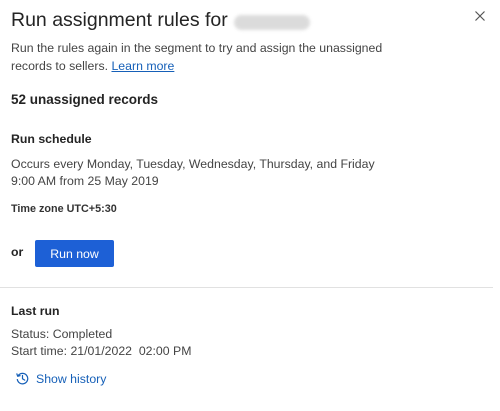  Describe the element at coordinates (51, 139) in the screenshot. I see `run-schedule-heading: Run schedule` at that location.